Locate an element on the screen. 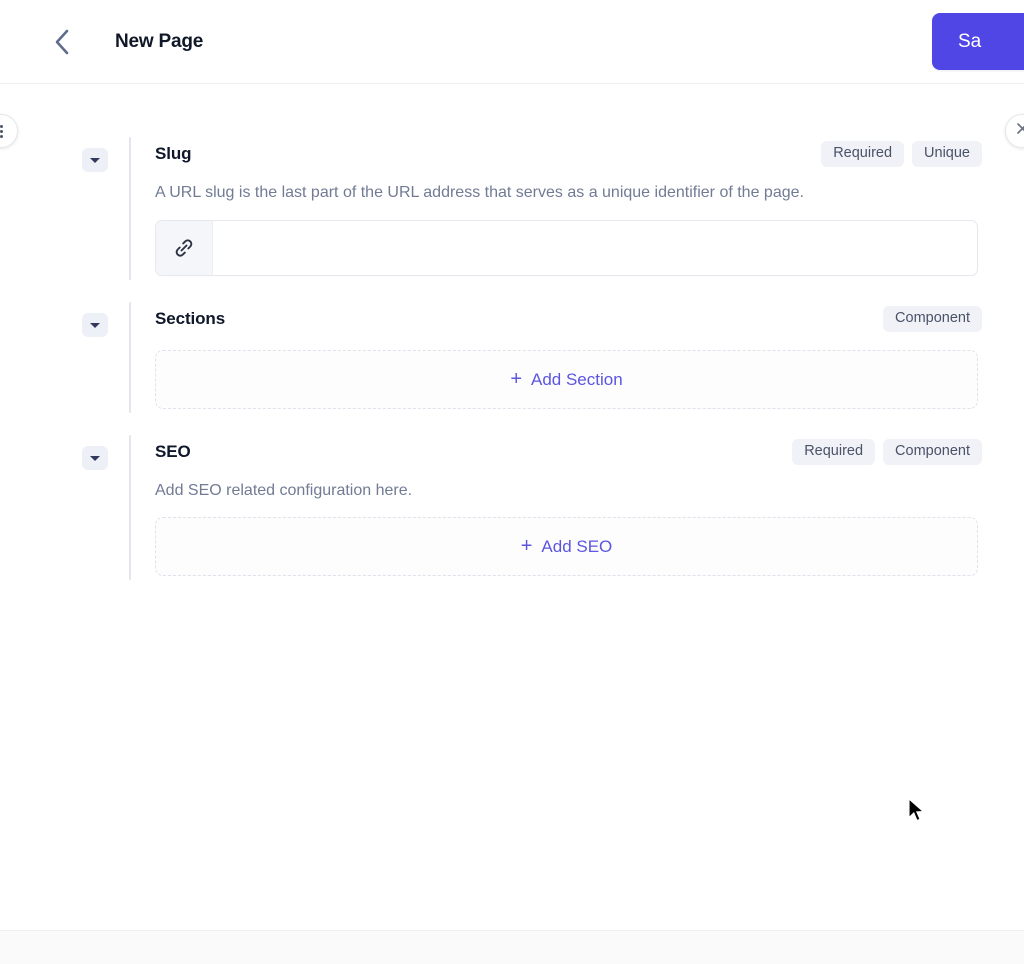 Image resolution: width=1024 pixels, height=964 pixels. save-button: Sa is located at coordinates (978, 41).